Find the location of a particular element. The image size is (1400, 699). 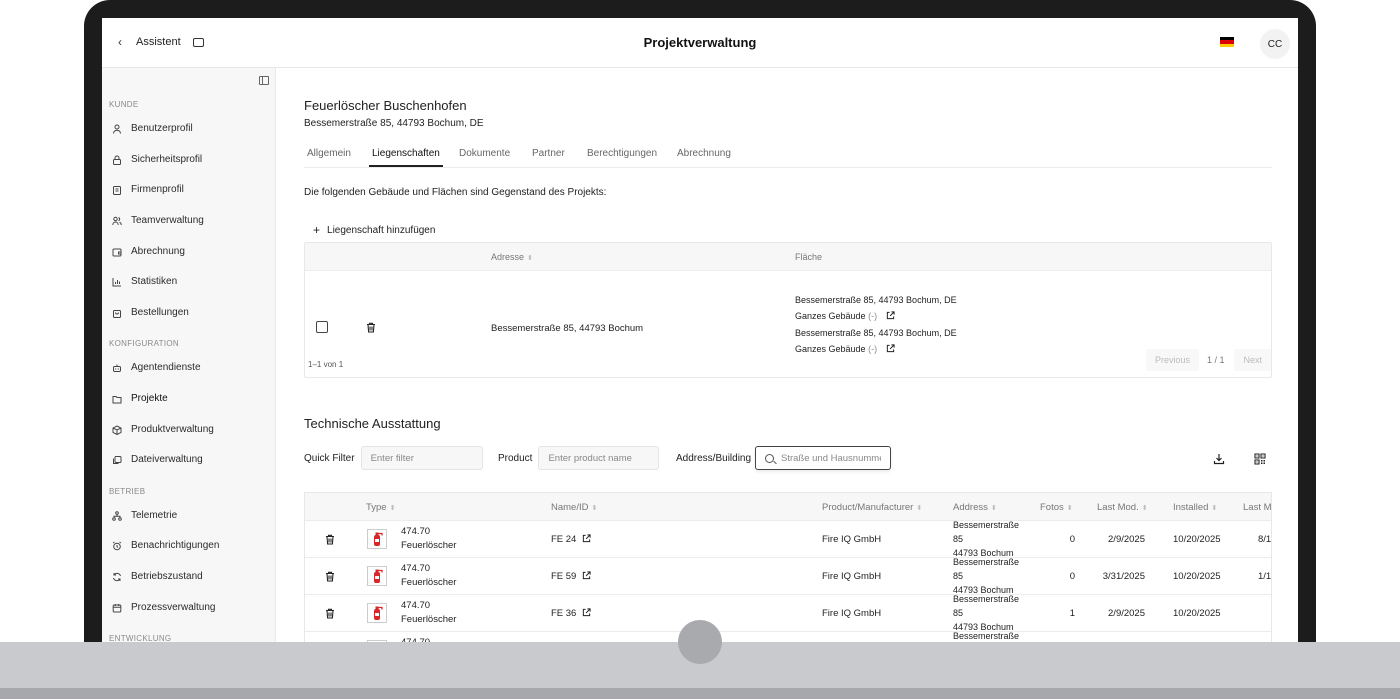

sidebar-item-bestellungen: Bestellungen is located at coordinates (150, 312).